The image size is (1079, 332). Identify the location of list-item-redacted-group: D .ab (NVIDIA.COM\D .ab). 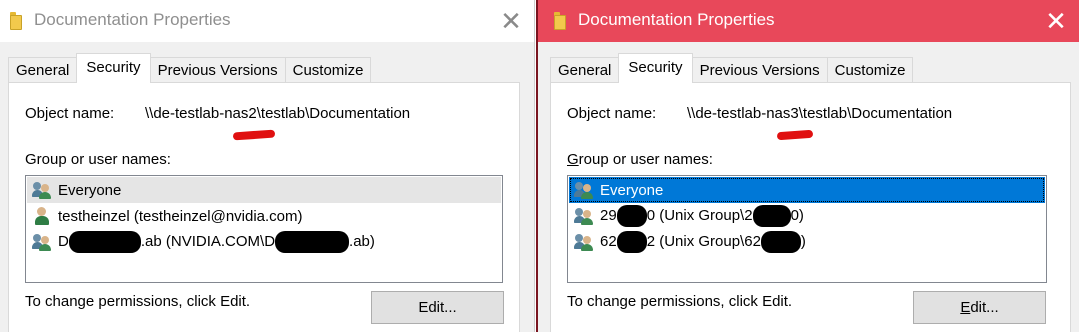
(264, 242).